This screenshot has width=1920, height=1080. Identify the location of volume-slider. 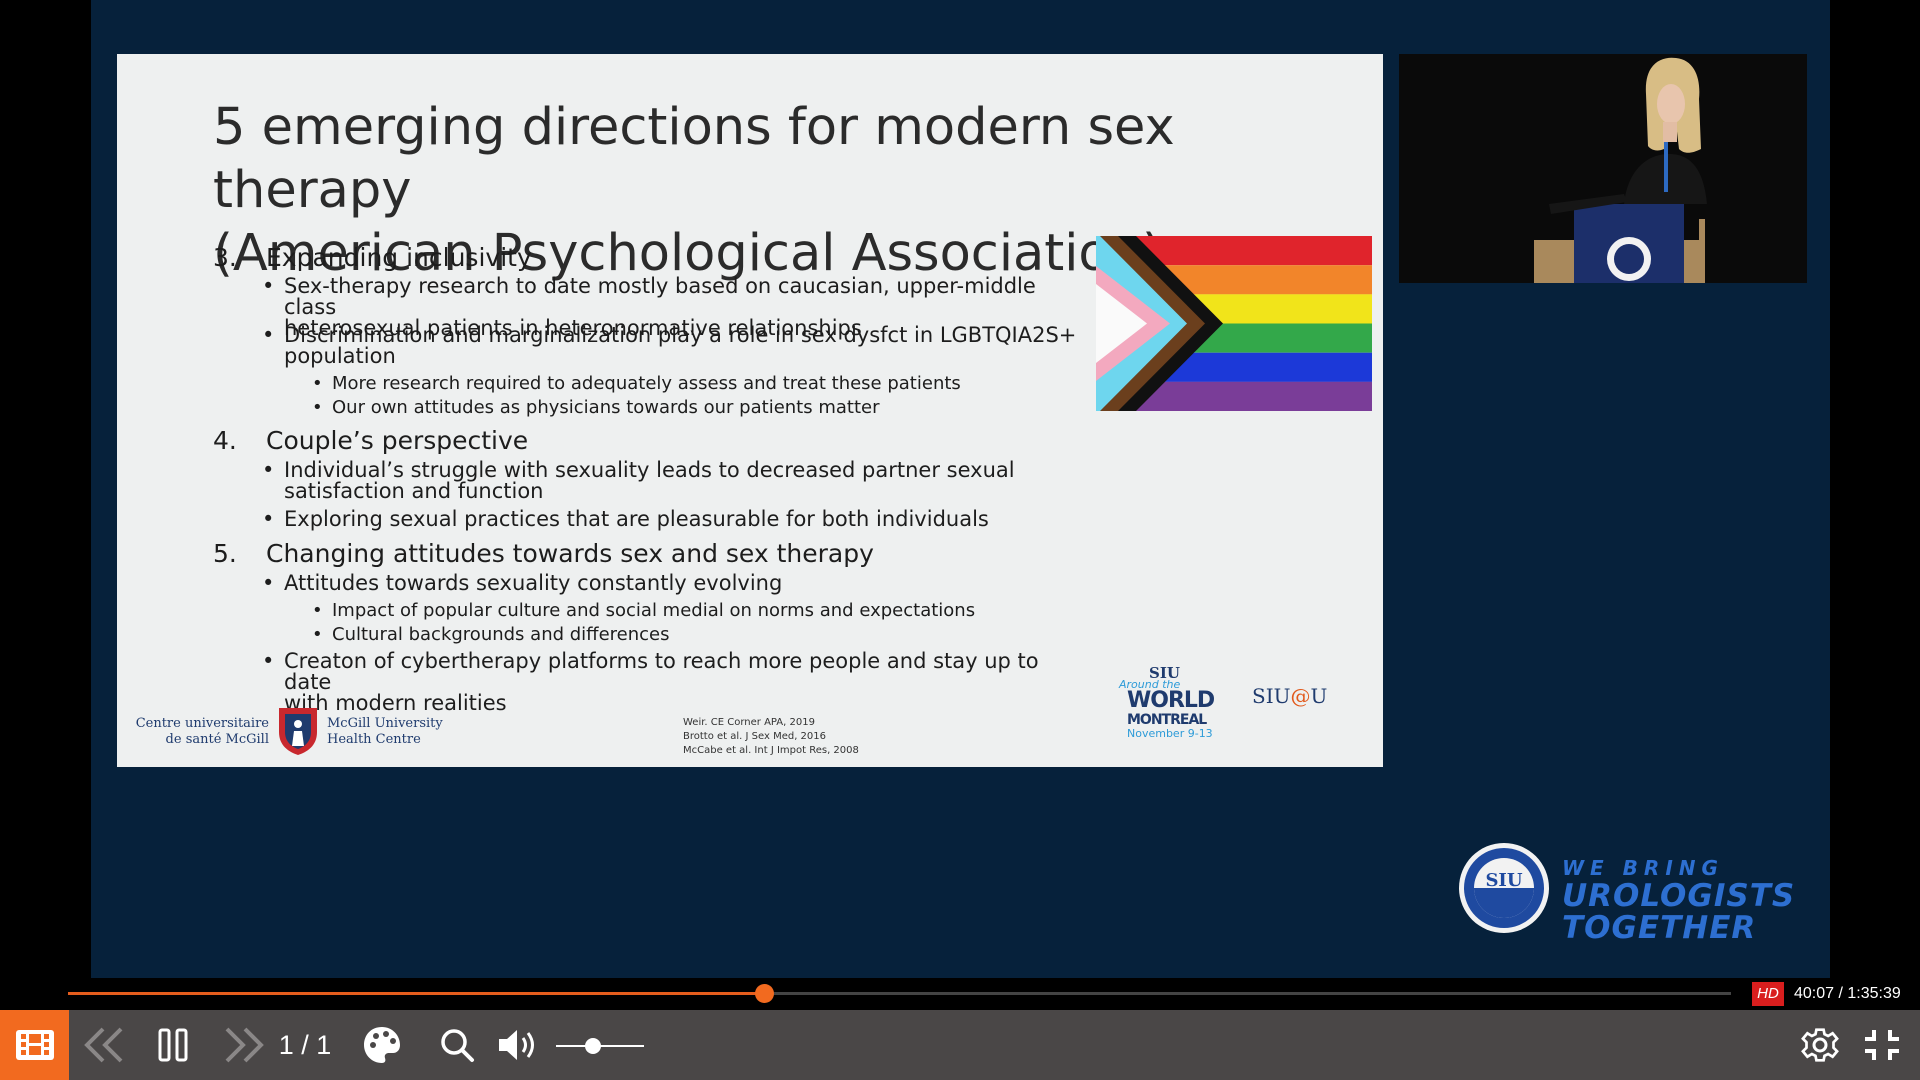
(600, 1046).